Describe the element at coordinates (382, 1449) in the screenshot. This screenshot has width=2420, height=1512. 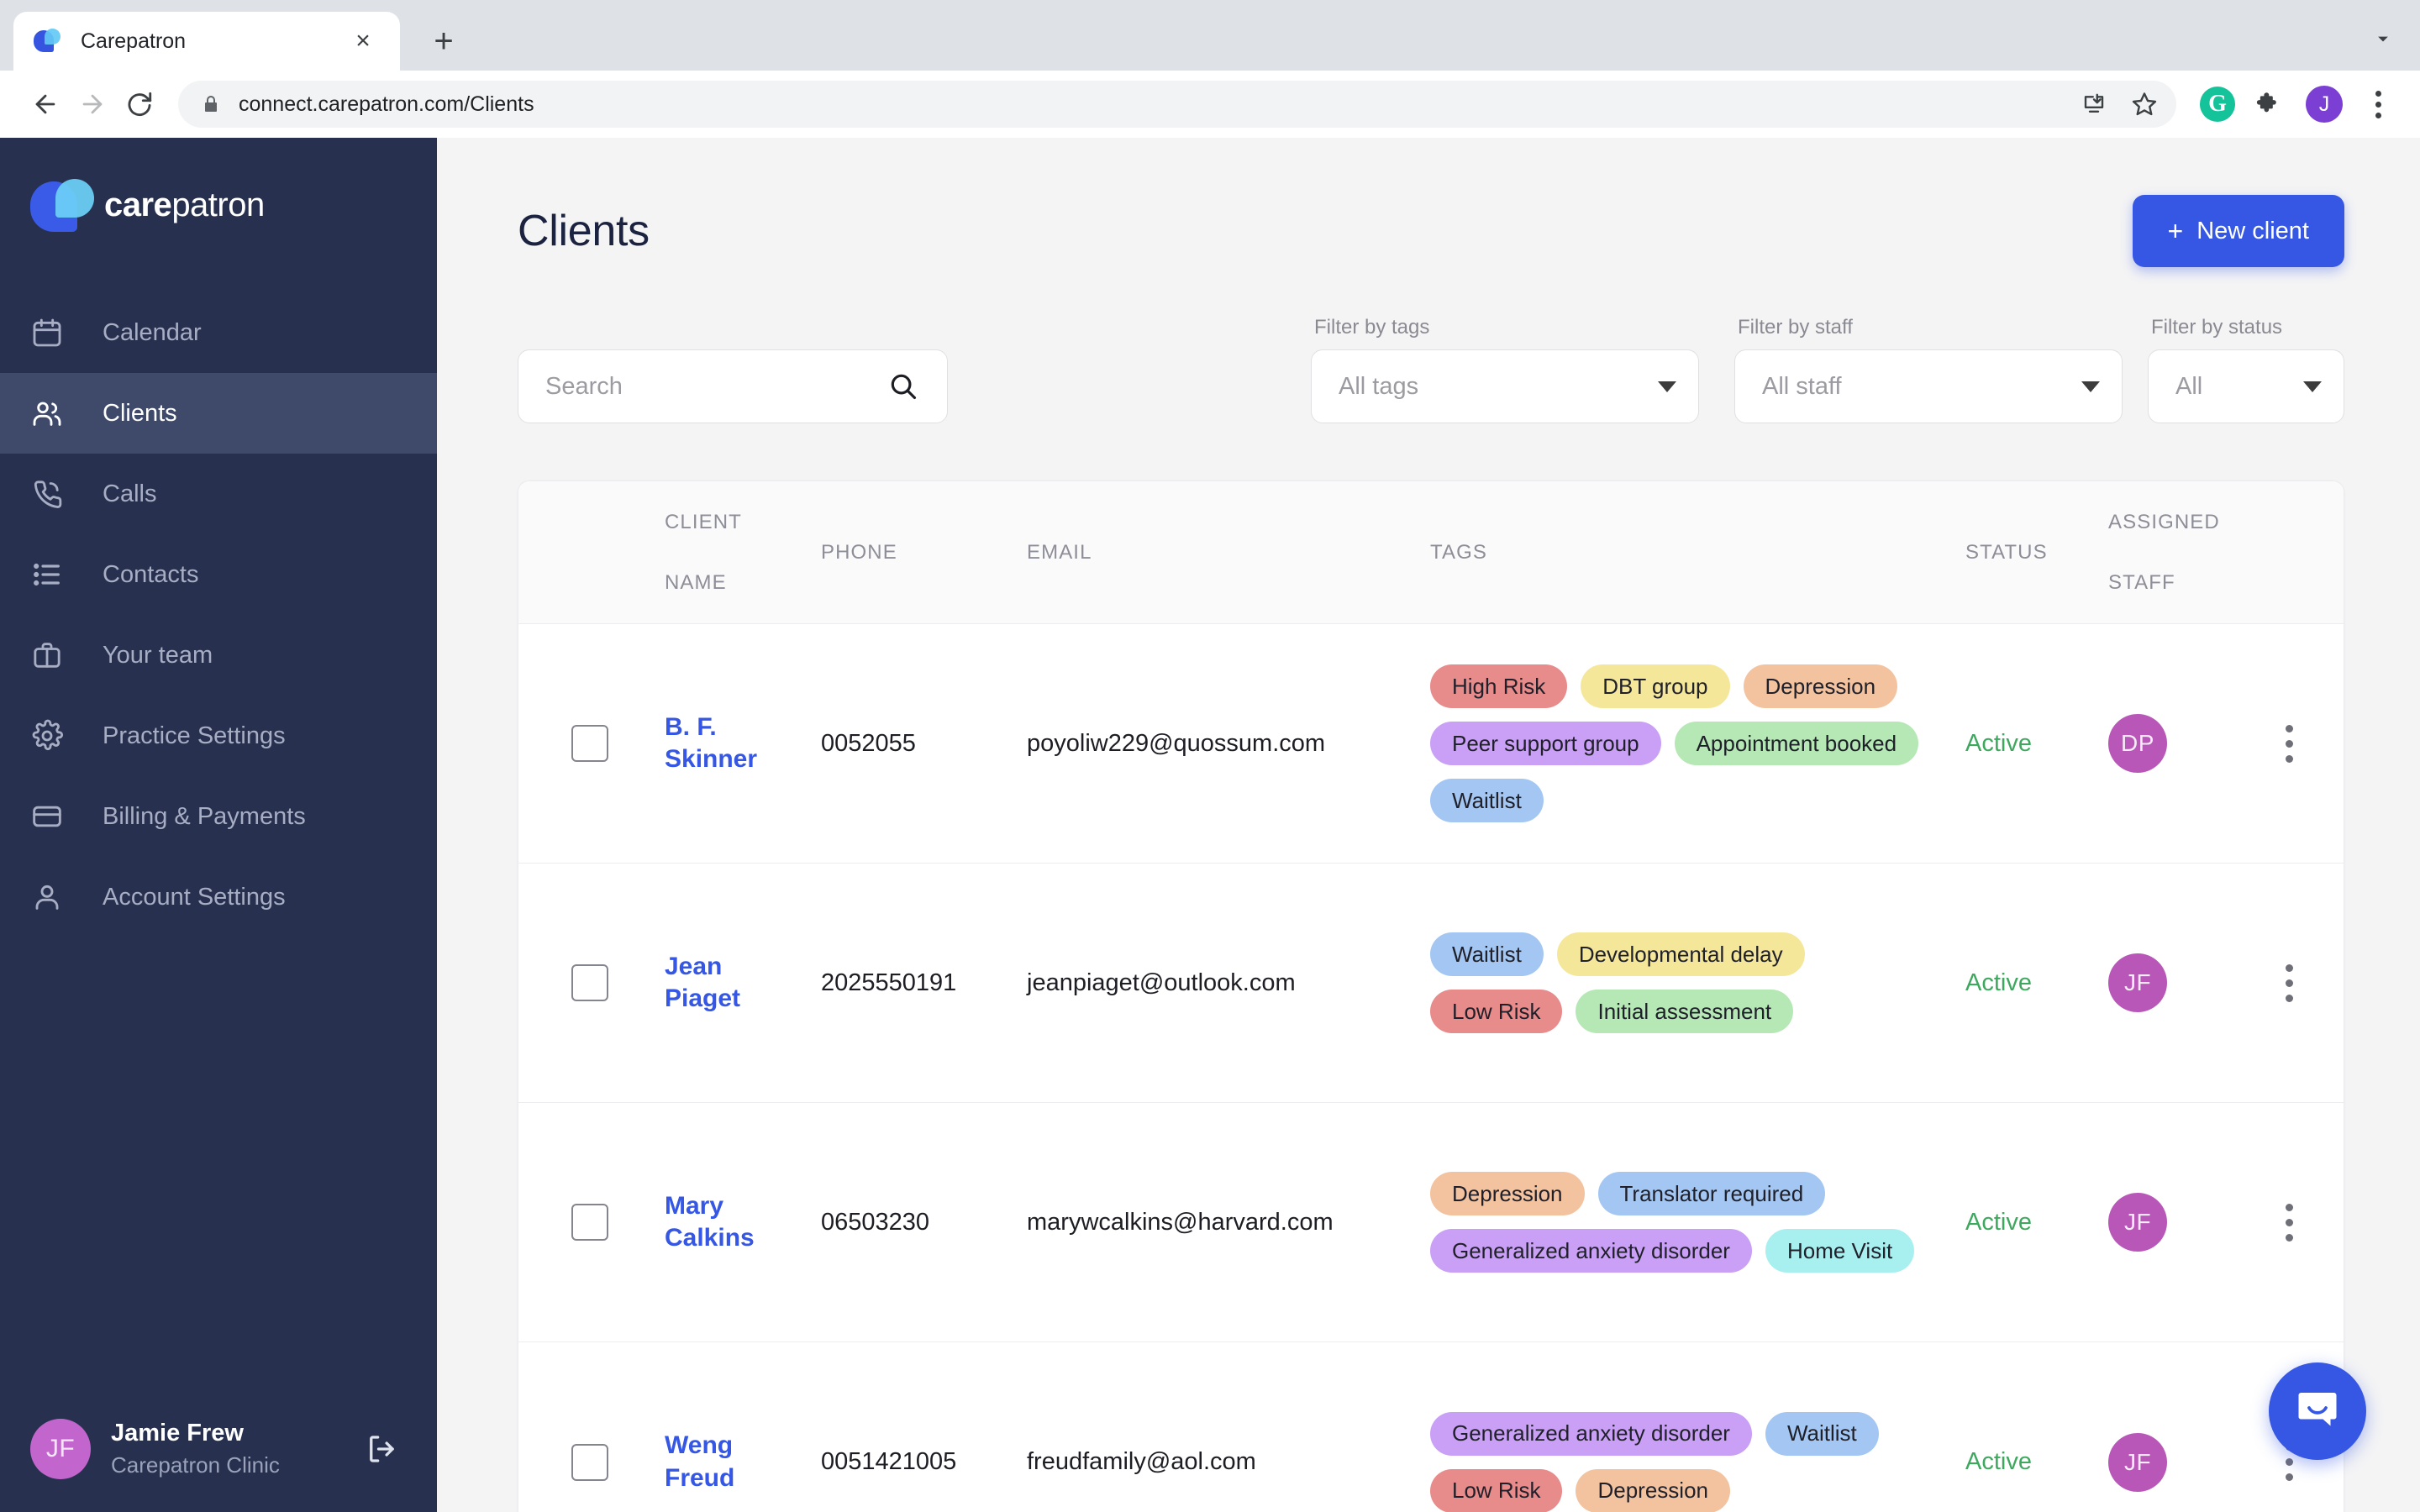
I see `logout-icon` at that location.